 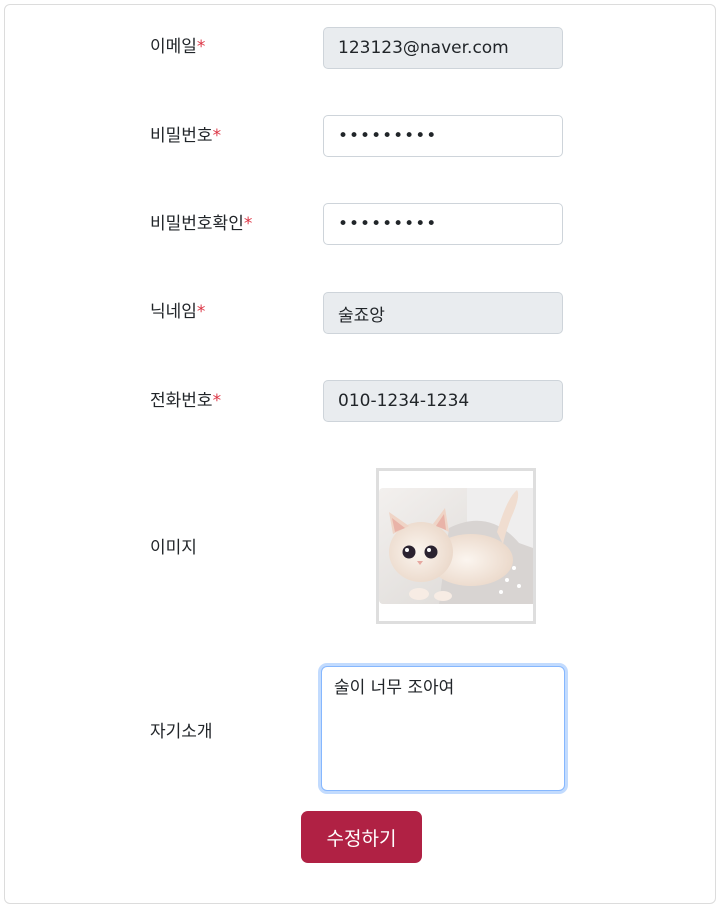 I want to click on cat-photo, so click(x=456, y=546).